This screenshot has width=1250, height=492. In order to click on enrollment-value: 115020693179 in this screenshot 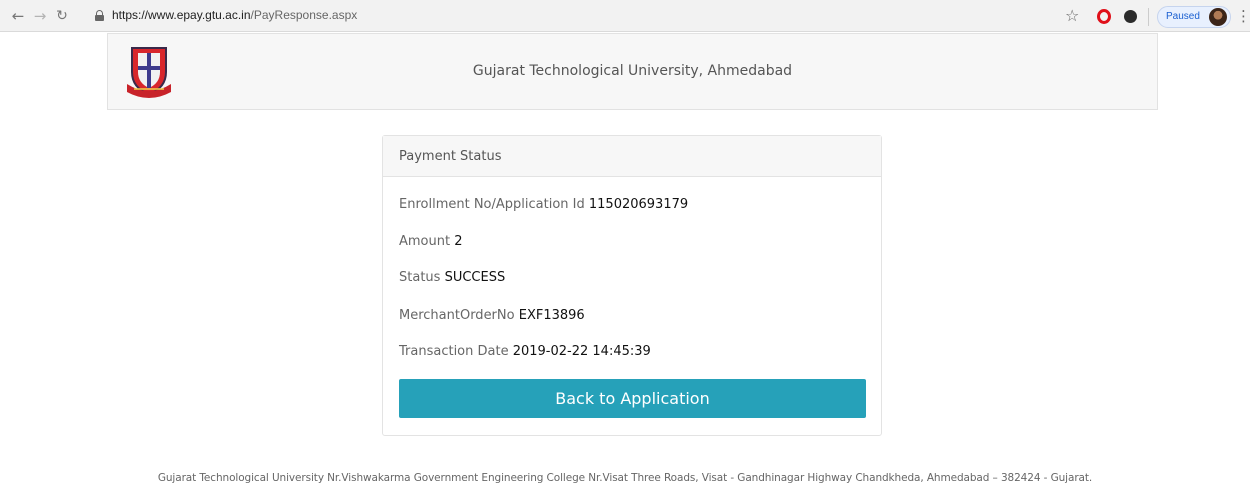, I will do `click(638, 204)`.